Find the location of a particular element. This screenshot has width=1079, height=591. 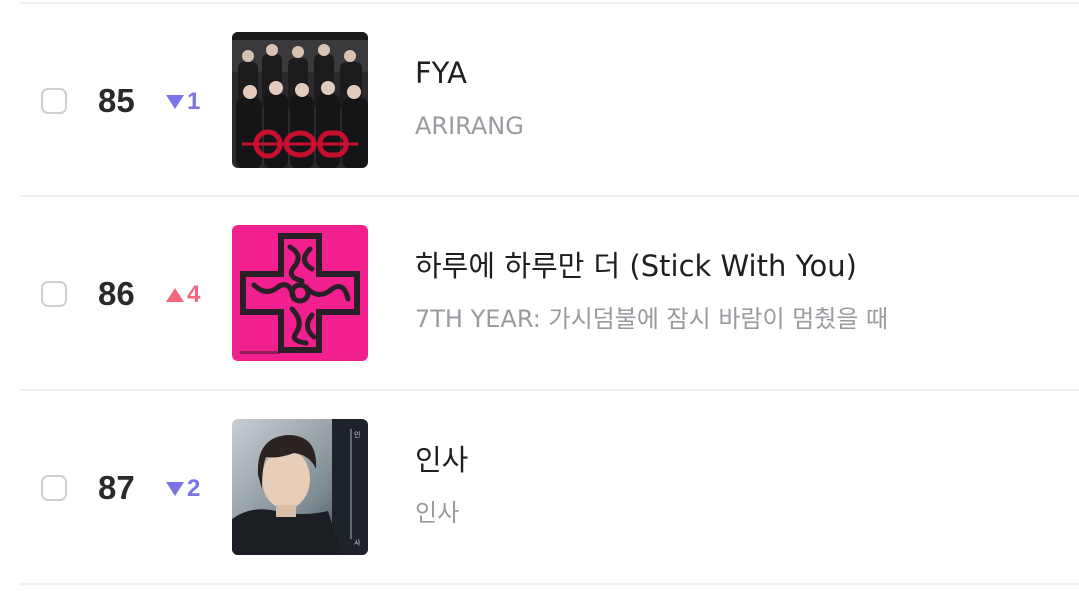

song-title: 하루에 하루만 더 (Stick With You) is located at coordinates (636, 266).